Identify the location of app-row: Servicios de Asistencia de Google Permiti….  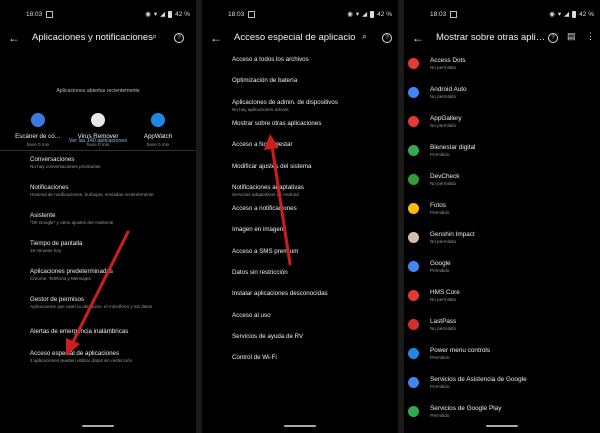
(502, 382).